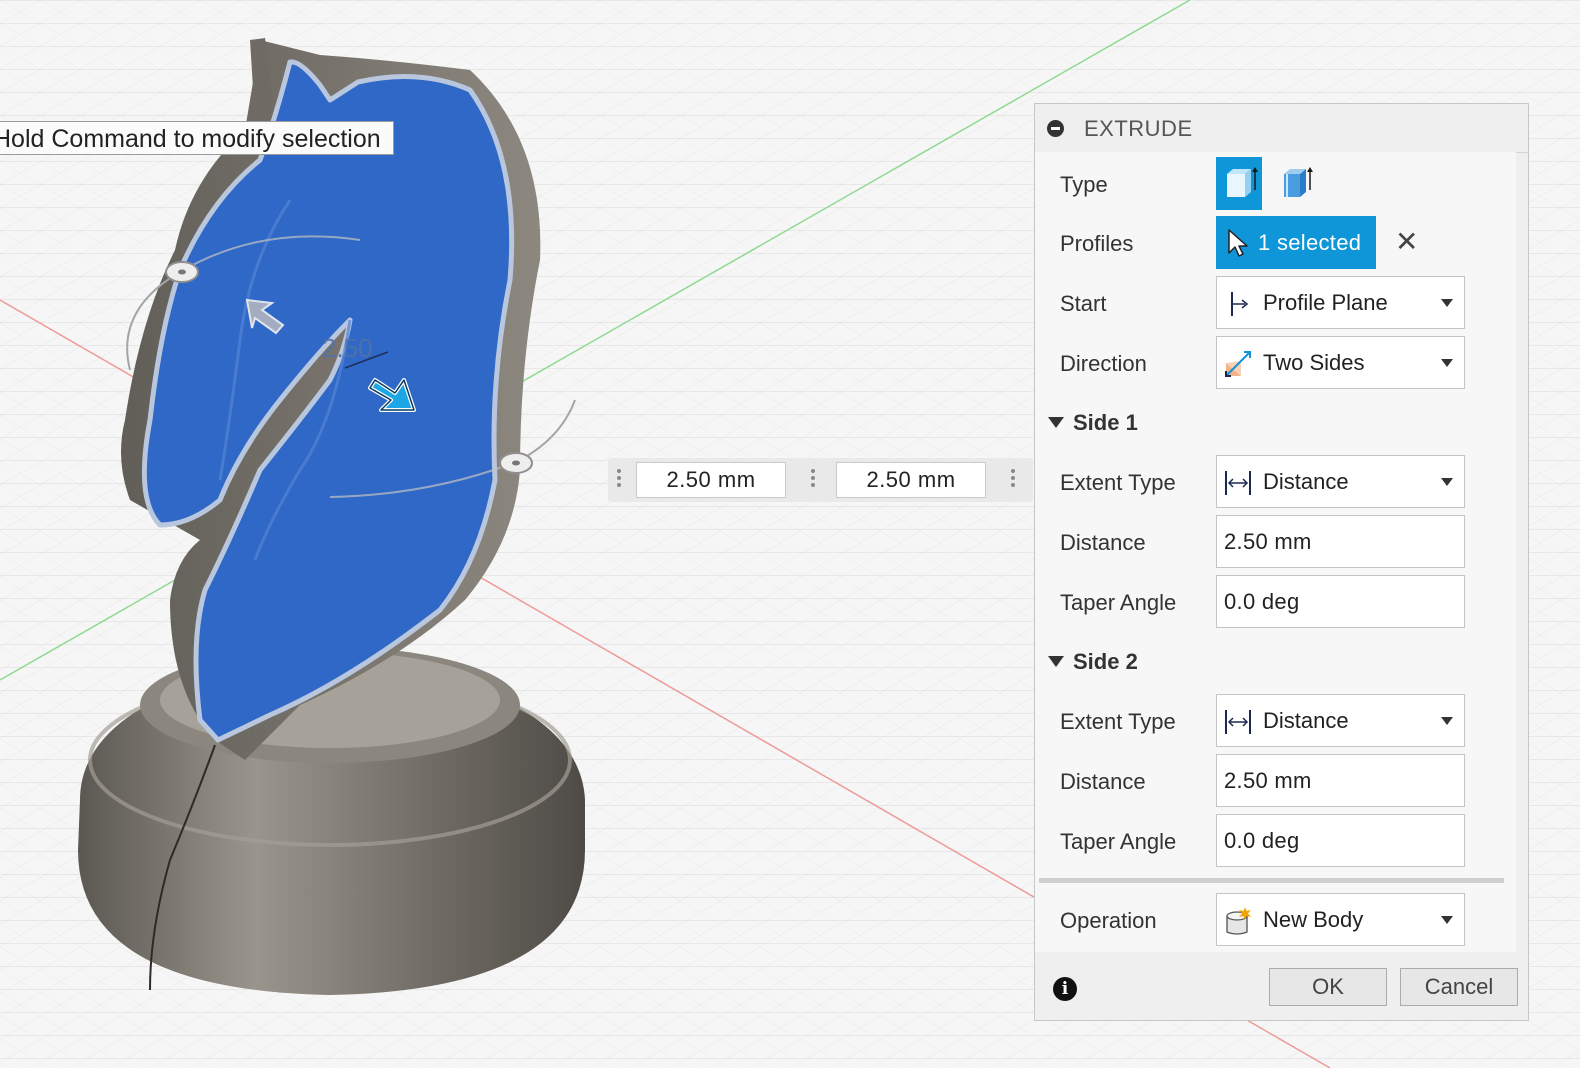 This screenshot has width=1580, height=1068. I want to click on side1-distance-field: 2.50 mm, so click(1340, 541).